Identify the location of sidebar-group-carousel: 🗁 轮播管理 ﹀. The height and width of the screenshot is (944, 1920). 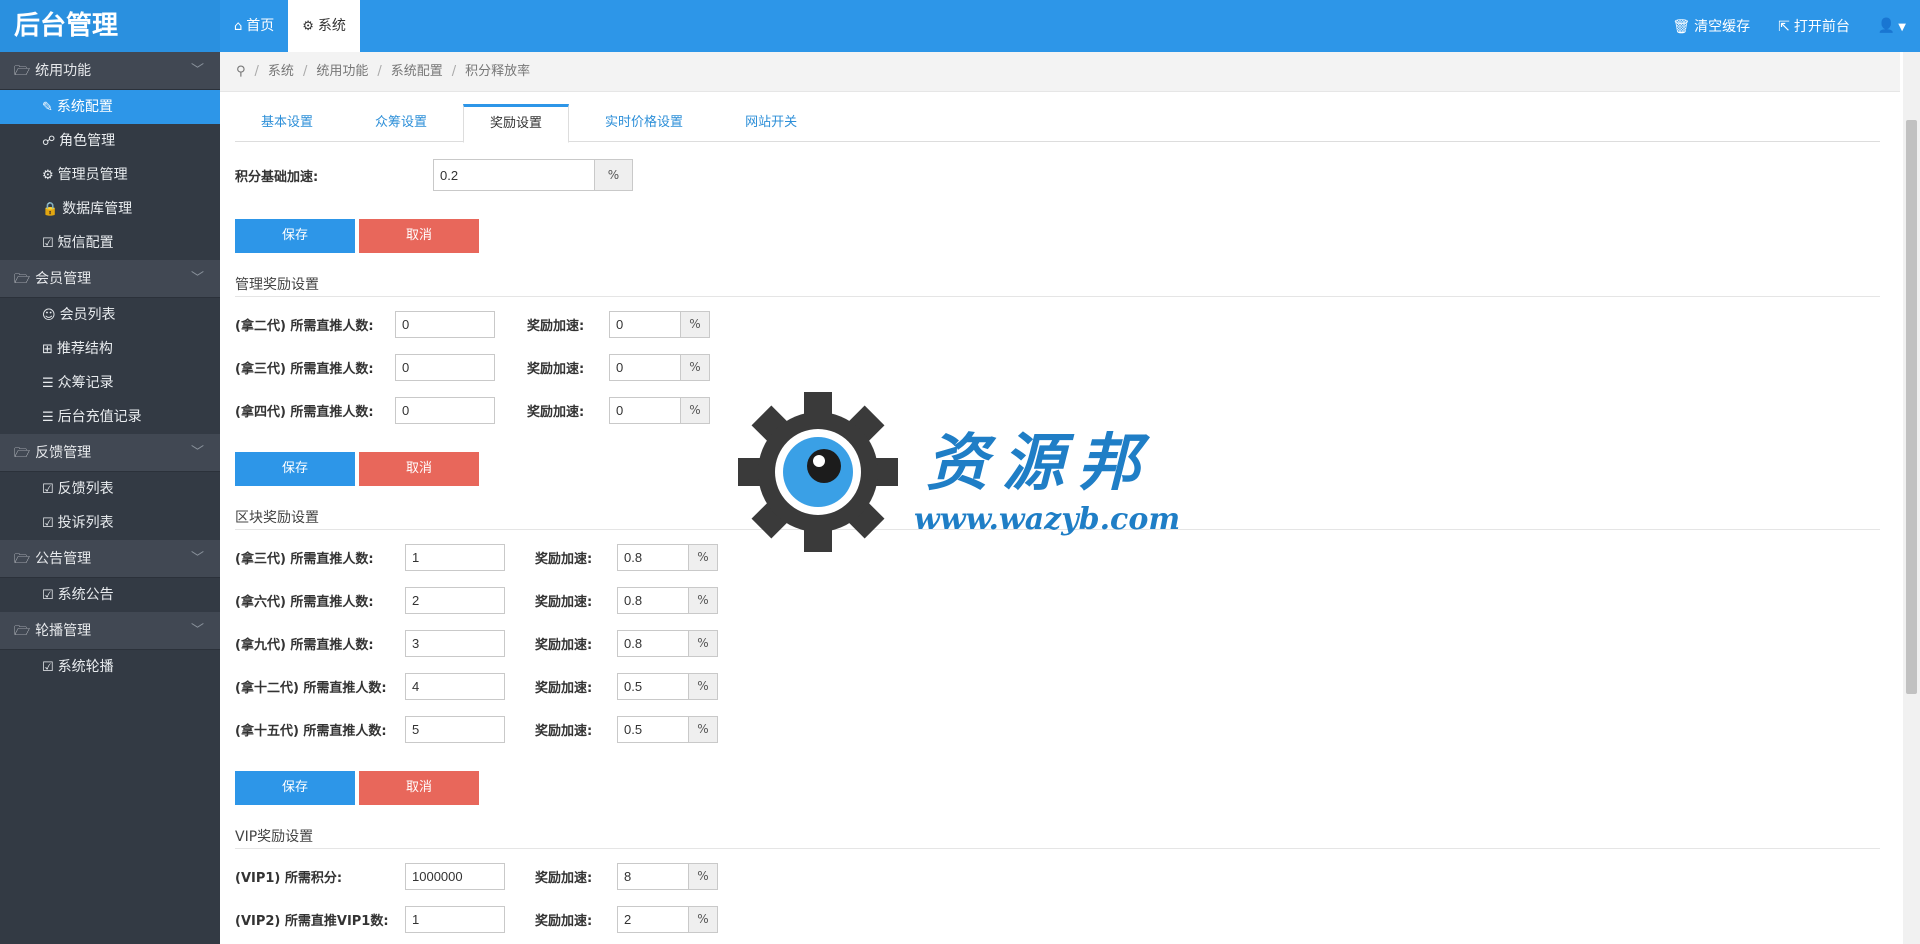
(110, 631).